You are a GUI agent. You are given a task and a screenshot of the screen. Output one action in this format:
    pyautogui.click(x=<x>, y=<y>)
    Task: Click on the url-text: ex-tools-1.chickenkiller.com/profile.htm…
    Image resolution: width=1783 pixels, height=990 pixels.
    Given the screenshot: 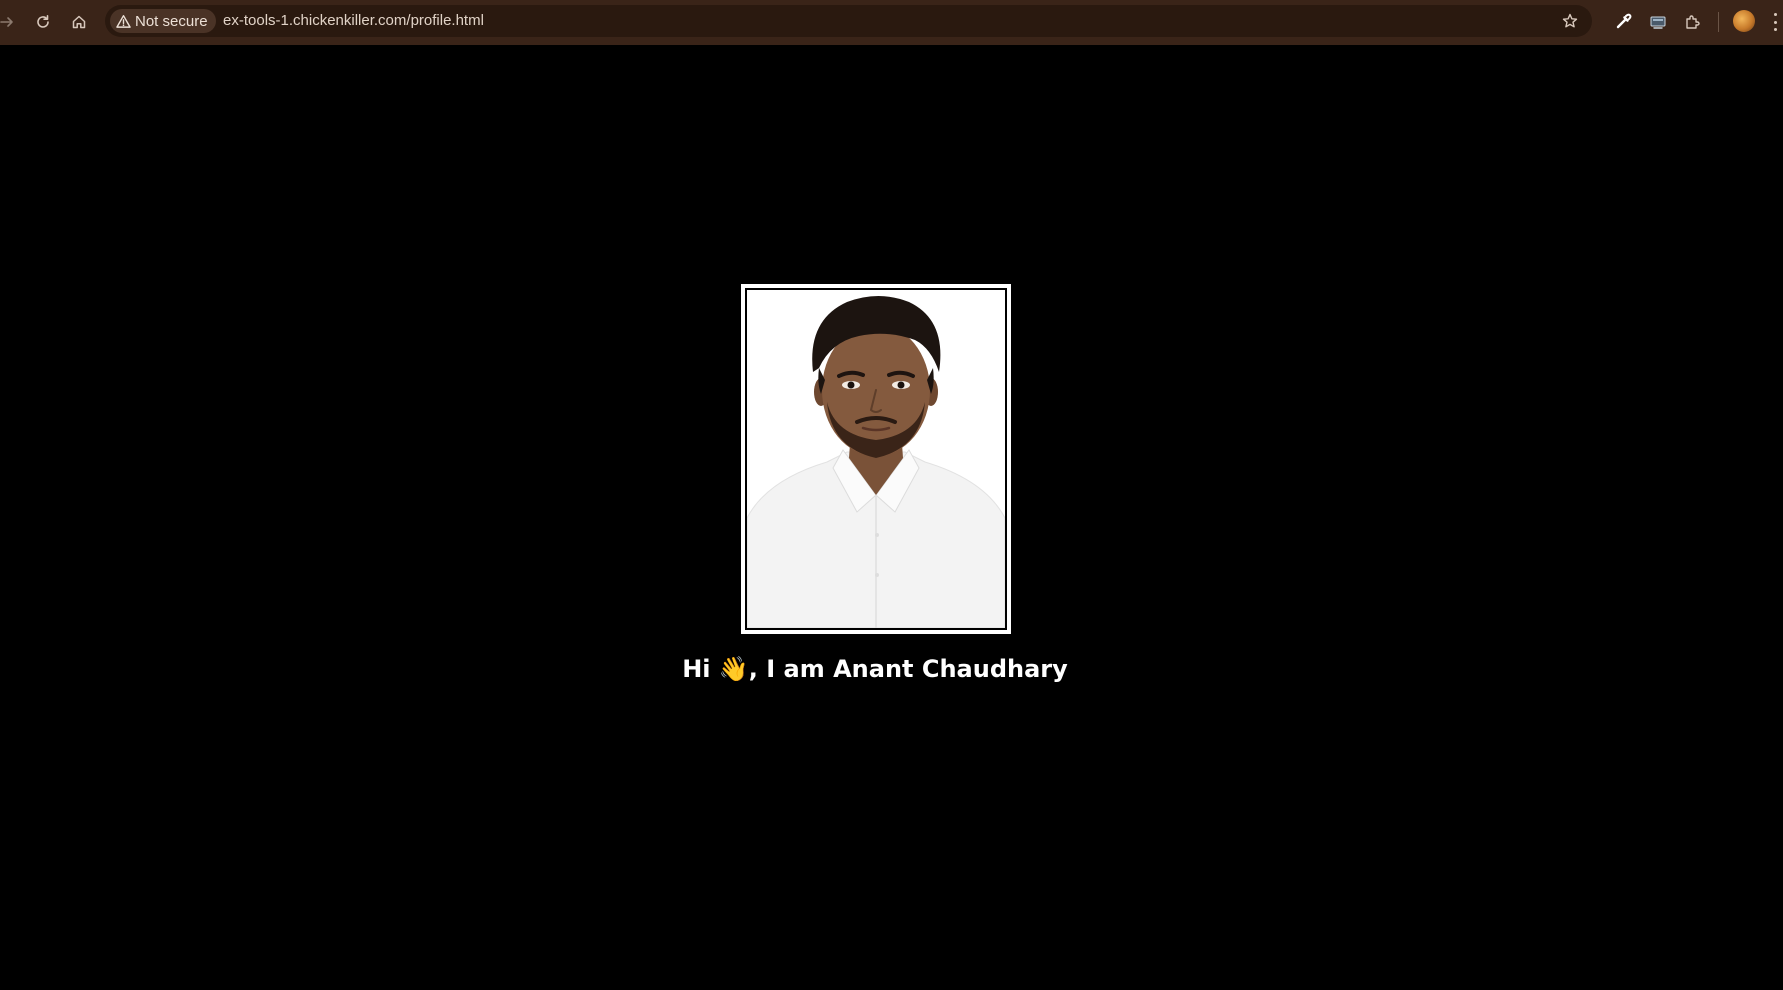 What is the action you would take?
    pyautogui.click(x=353, y=20)
    